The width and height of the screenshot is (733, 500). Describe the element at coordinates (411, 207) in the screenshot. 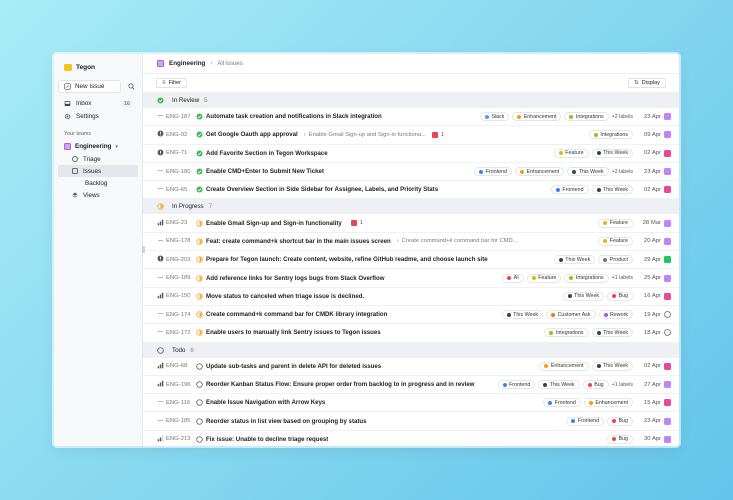

I see `group-header-in-progress: In Progress 7` at that location.